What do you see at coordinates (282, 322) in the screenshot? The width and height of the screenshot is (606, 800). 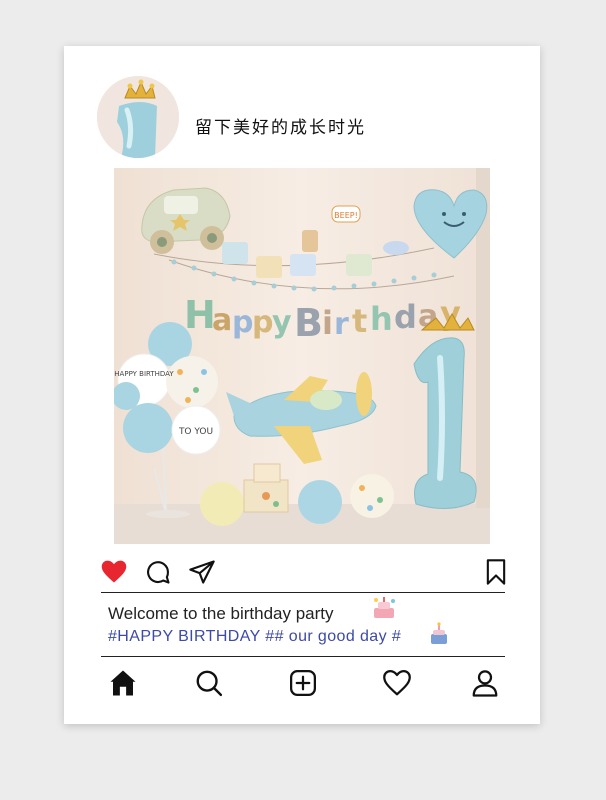 I see `svg-text: y` at bounding box center [282, 322].